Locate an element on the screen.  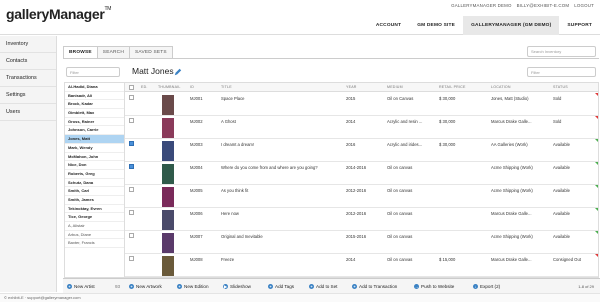
artist-list-item: McMahon, John is located at coordinates (94, 157).